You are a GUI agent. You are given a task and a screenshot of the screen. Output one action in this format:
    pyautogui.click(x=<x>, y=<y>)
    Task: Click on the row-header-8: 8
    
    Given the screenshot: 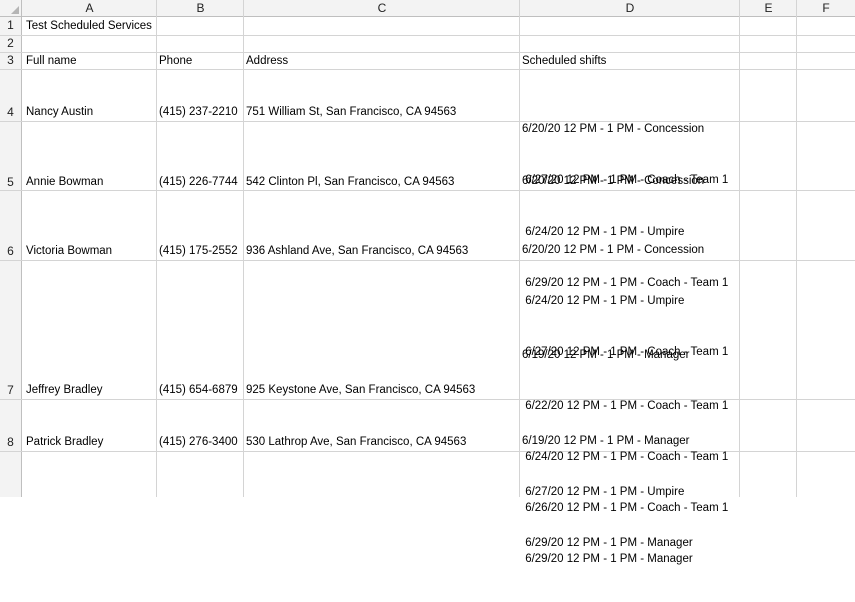 What is the action you would take?
    pyautogui.click(x=10, y=442)
    